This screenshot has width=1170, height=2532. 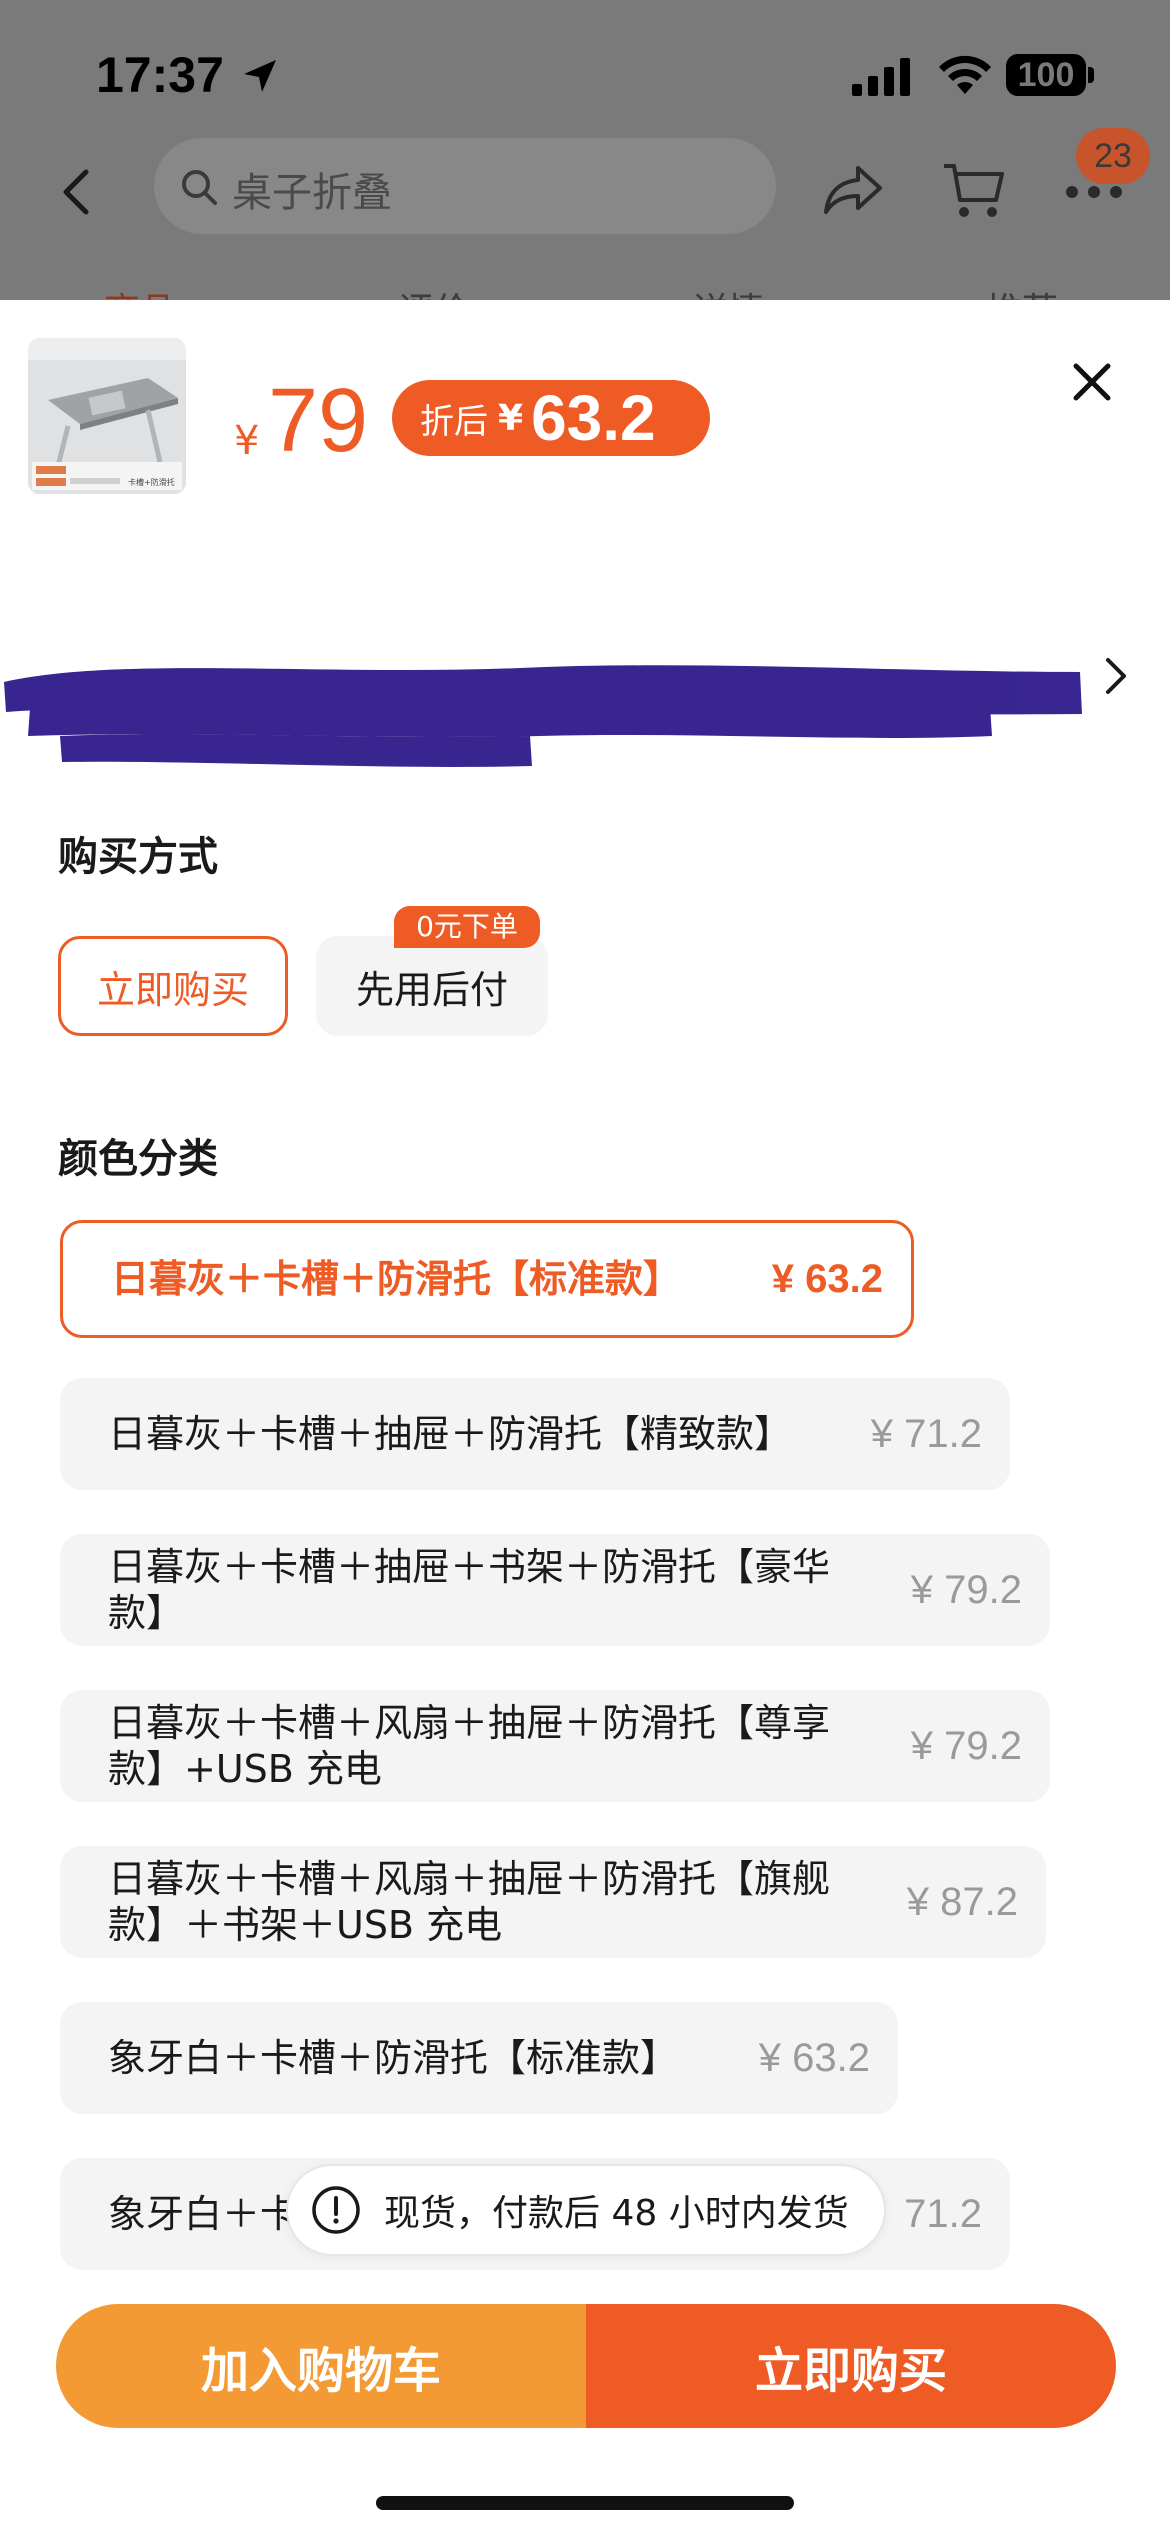 I want to click on wifi-icon, so click(x=965, y=74).